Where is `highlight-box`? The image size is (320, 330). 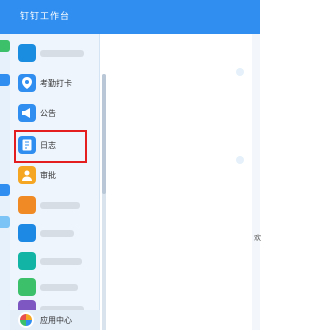 highlight-box is located at coordinates (50, 146).